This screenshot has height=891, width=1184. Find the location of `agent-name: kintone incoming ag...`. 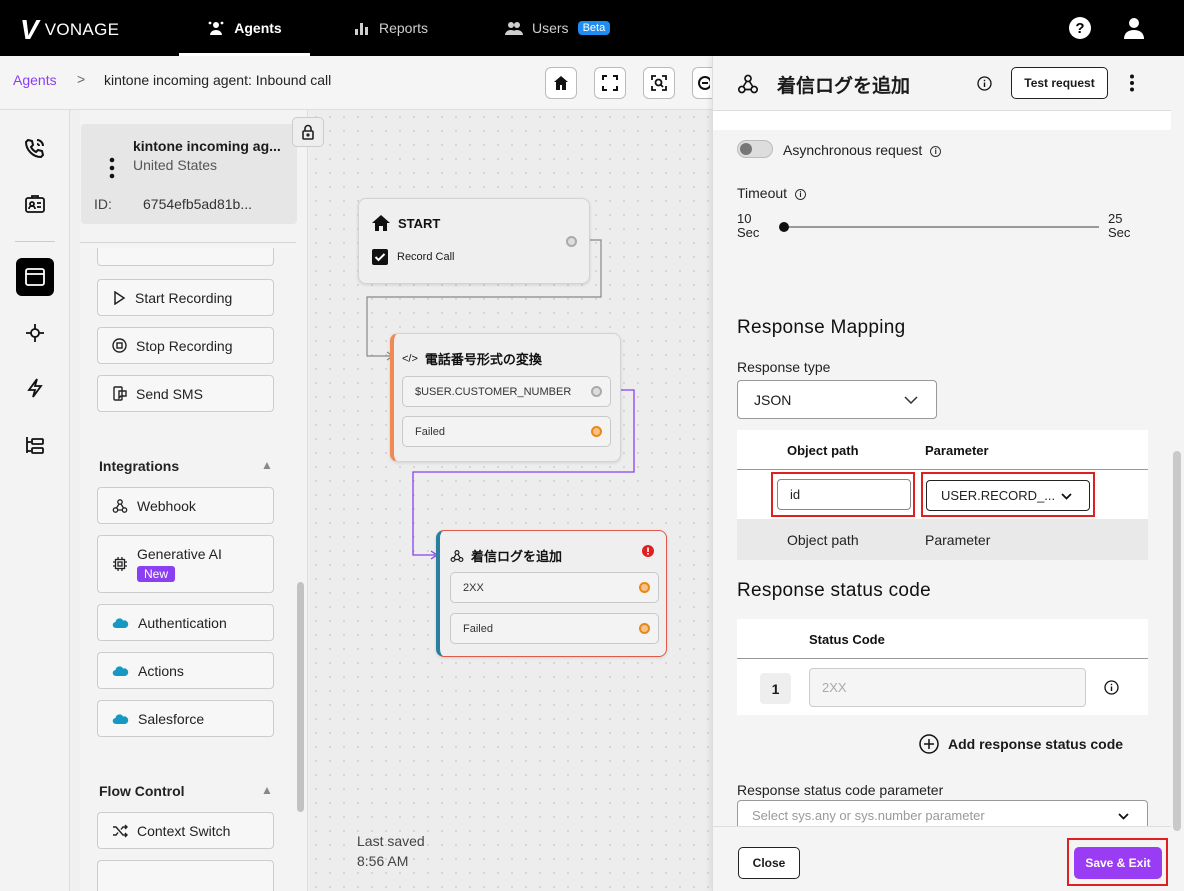

agent-name: kintone incoming ag... is located at coordinates (207, 146).